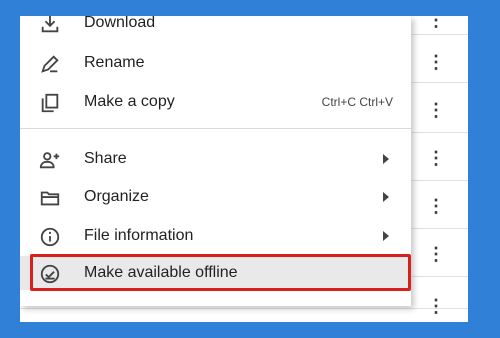 The image size is (500, 338). What do you see at coordinates (114, 62) in the screenshot?
I see `menu-item-label: Rename` at bounding box center [114, 62].